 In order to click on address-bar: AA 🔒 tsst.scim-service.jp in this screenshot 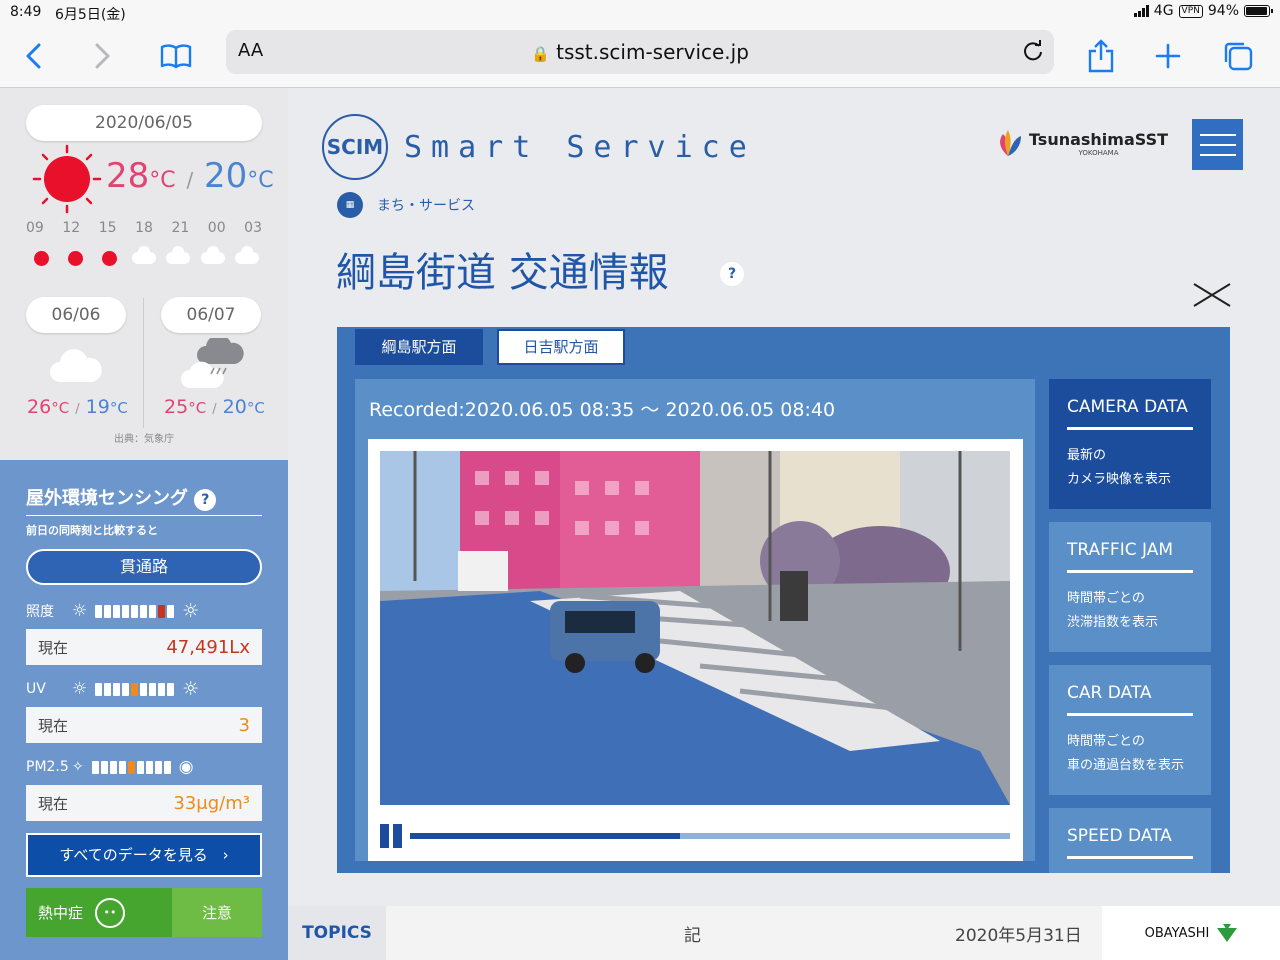, I will do `click(640, 52)`.